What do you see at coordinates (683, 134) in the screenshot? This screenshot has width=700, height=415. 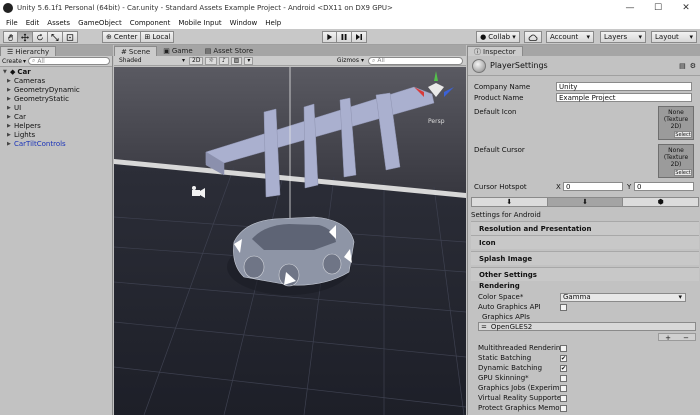 I see `default-icon-select-button: Select` at bounding box center [683, 134].